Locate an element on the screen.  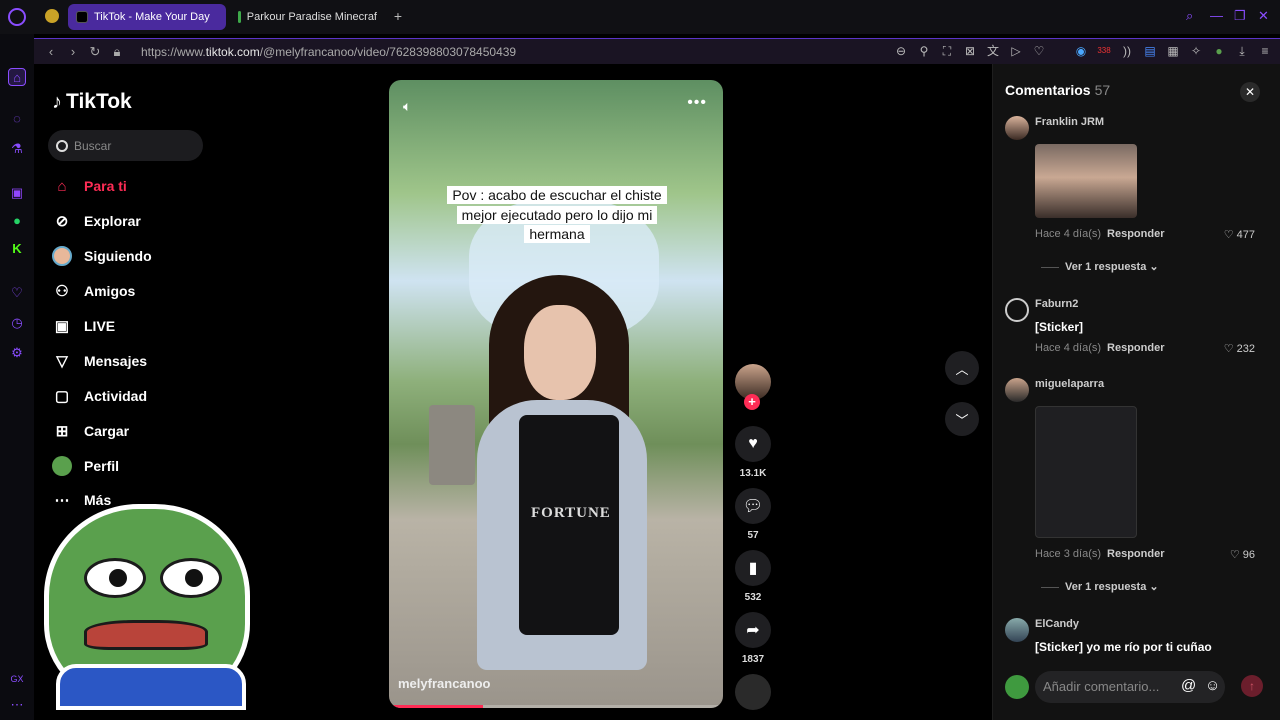
video-popout-icon: ▷ is located at coordinates (1016, 51).